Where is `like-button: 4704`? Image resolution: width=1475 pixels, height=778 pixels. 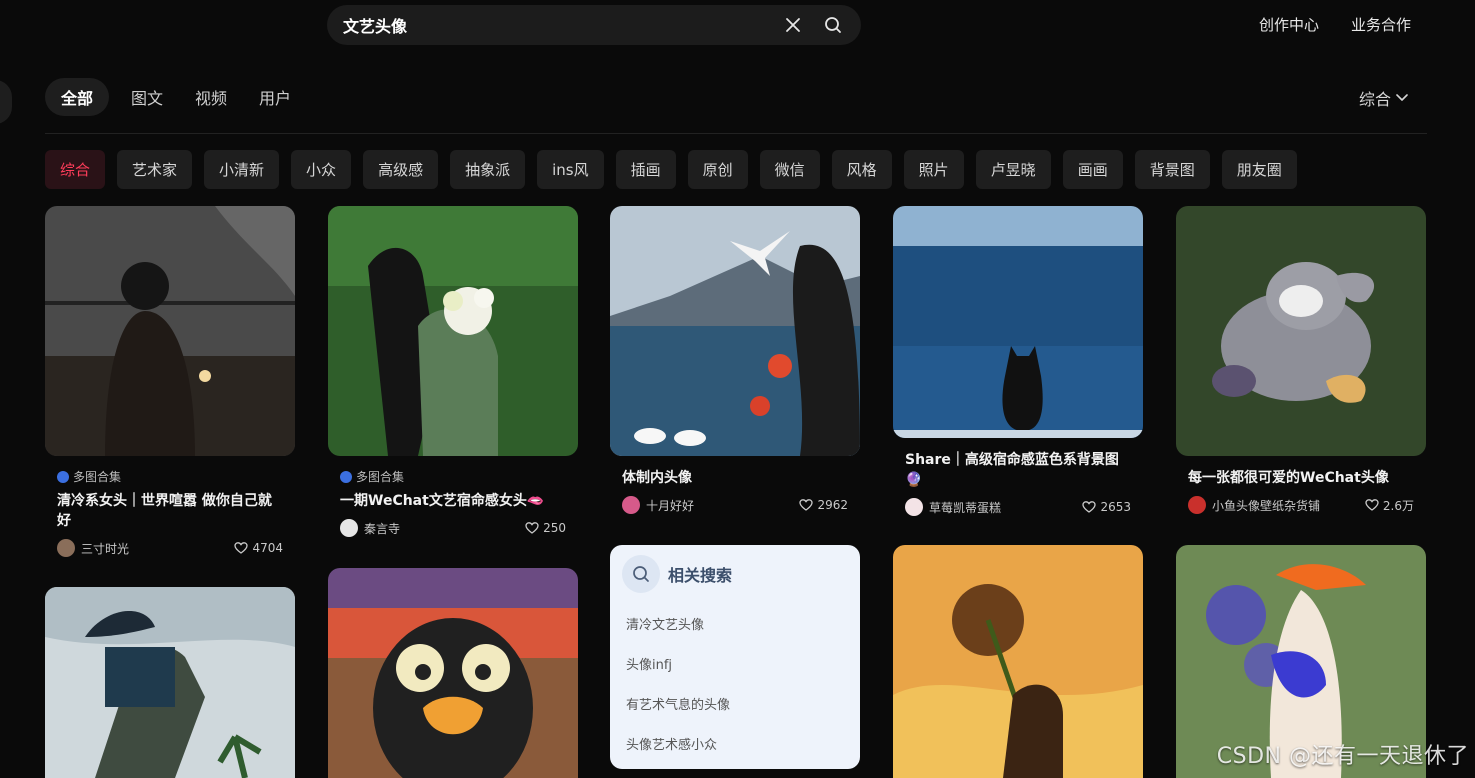
like-button: 4704 is located at coordinates (258, 548).